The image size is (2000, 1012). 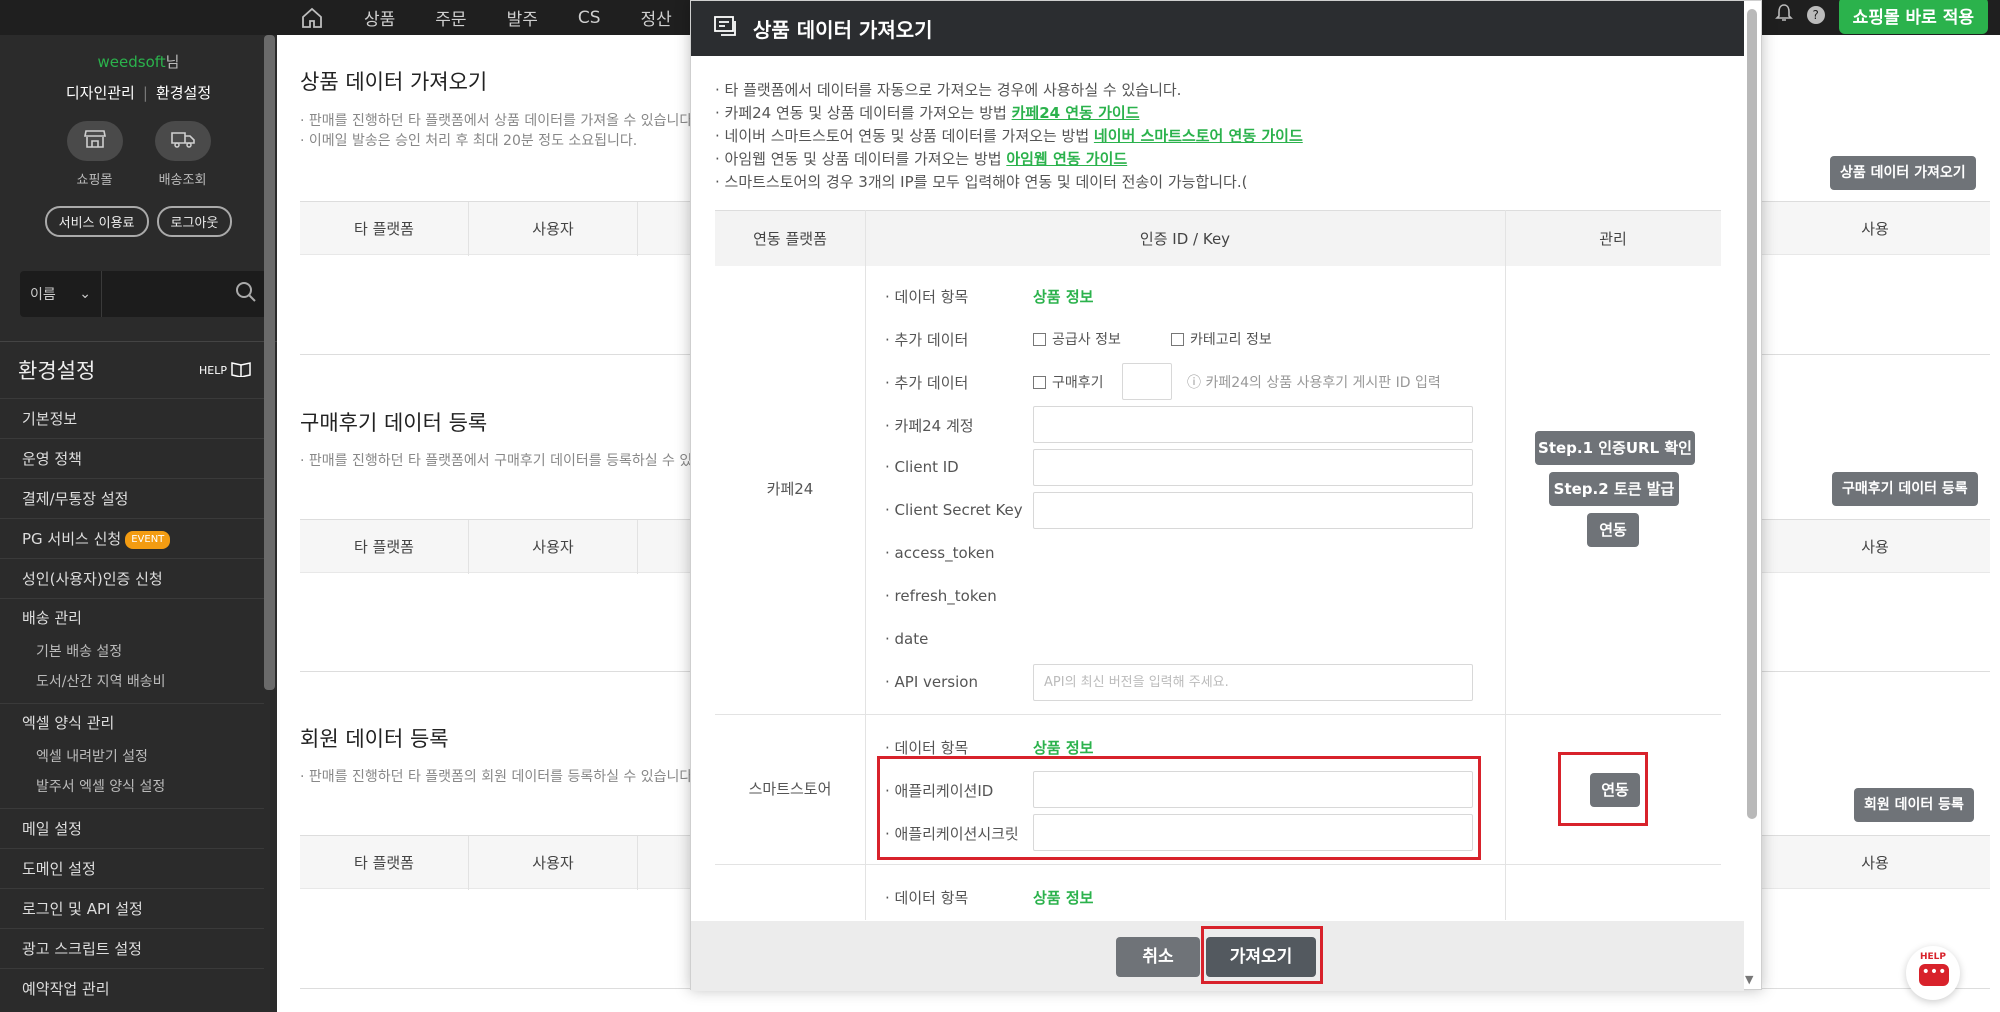 What do you see at coordinates (94, 154) in the screenshot?
I see `quick-mall: 쇼핑몰` at bounding box center [94, 154].